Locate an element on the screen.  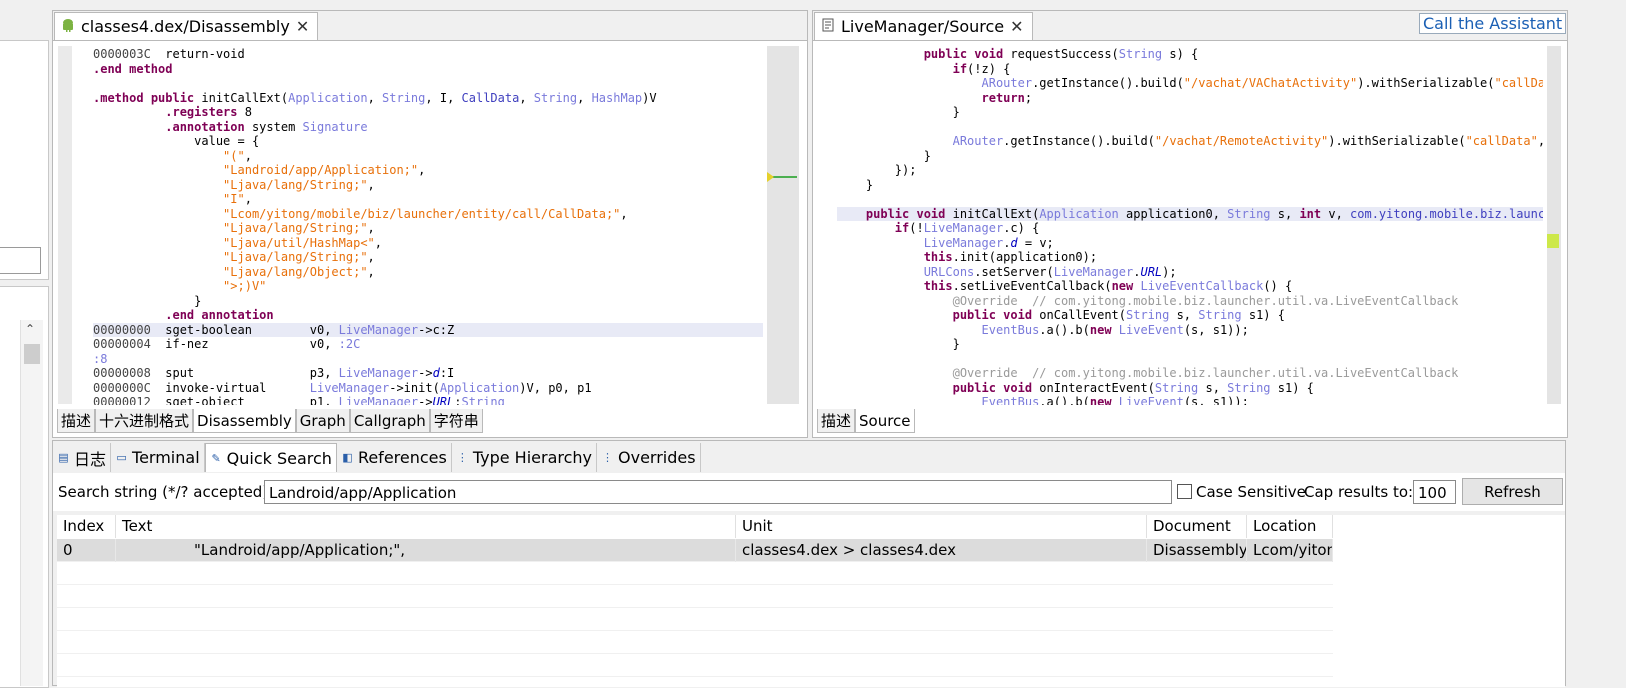
disassembly-line: 0000003C return-void is located at coordinates (428, 54).